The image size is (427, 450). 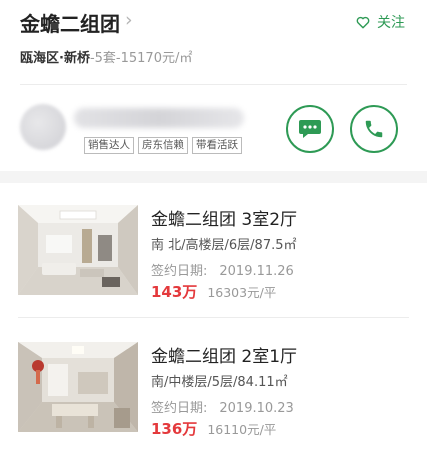 What do you see at coordinates (70, 22) in the screenshot?
I see `community-title: 金蟾二组团` at bounding box center [70, 22].